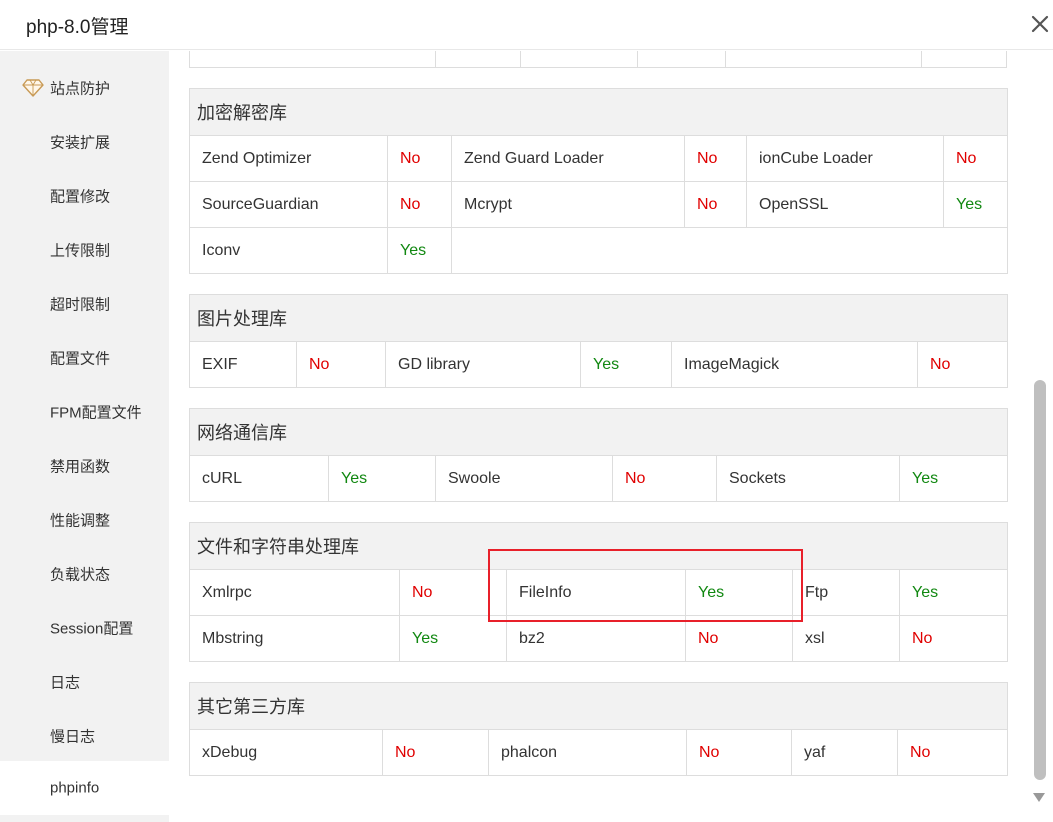  I want to click on sidebar-item-phpinfo: phpinfo, so click(84, 788).